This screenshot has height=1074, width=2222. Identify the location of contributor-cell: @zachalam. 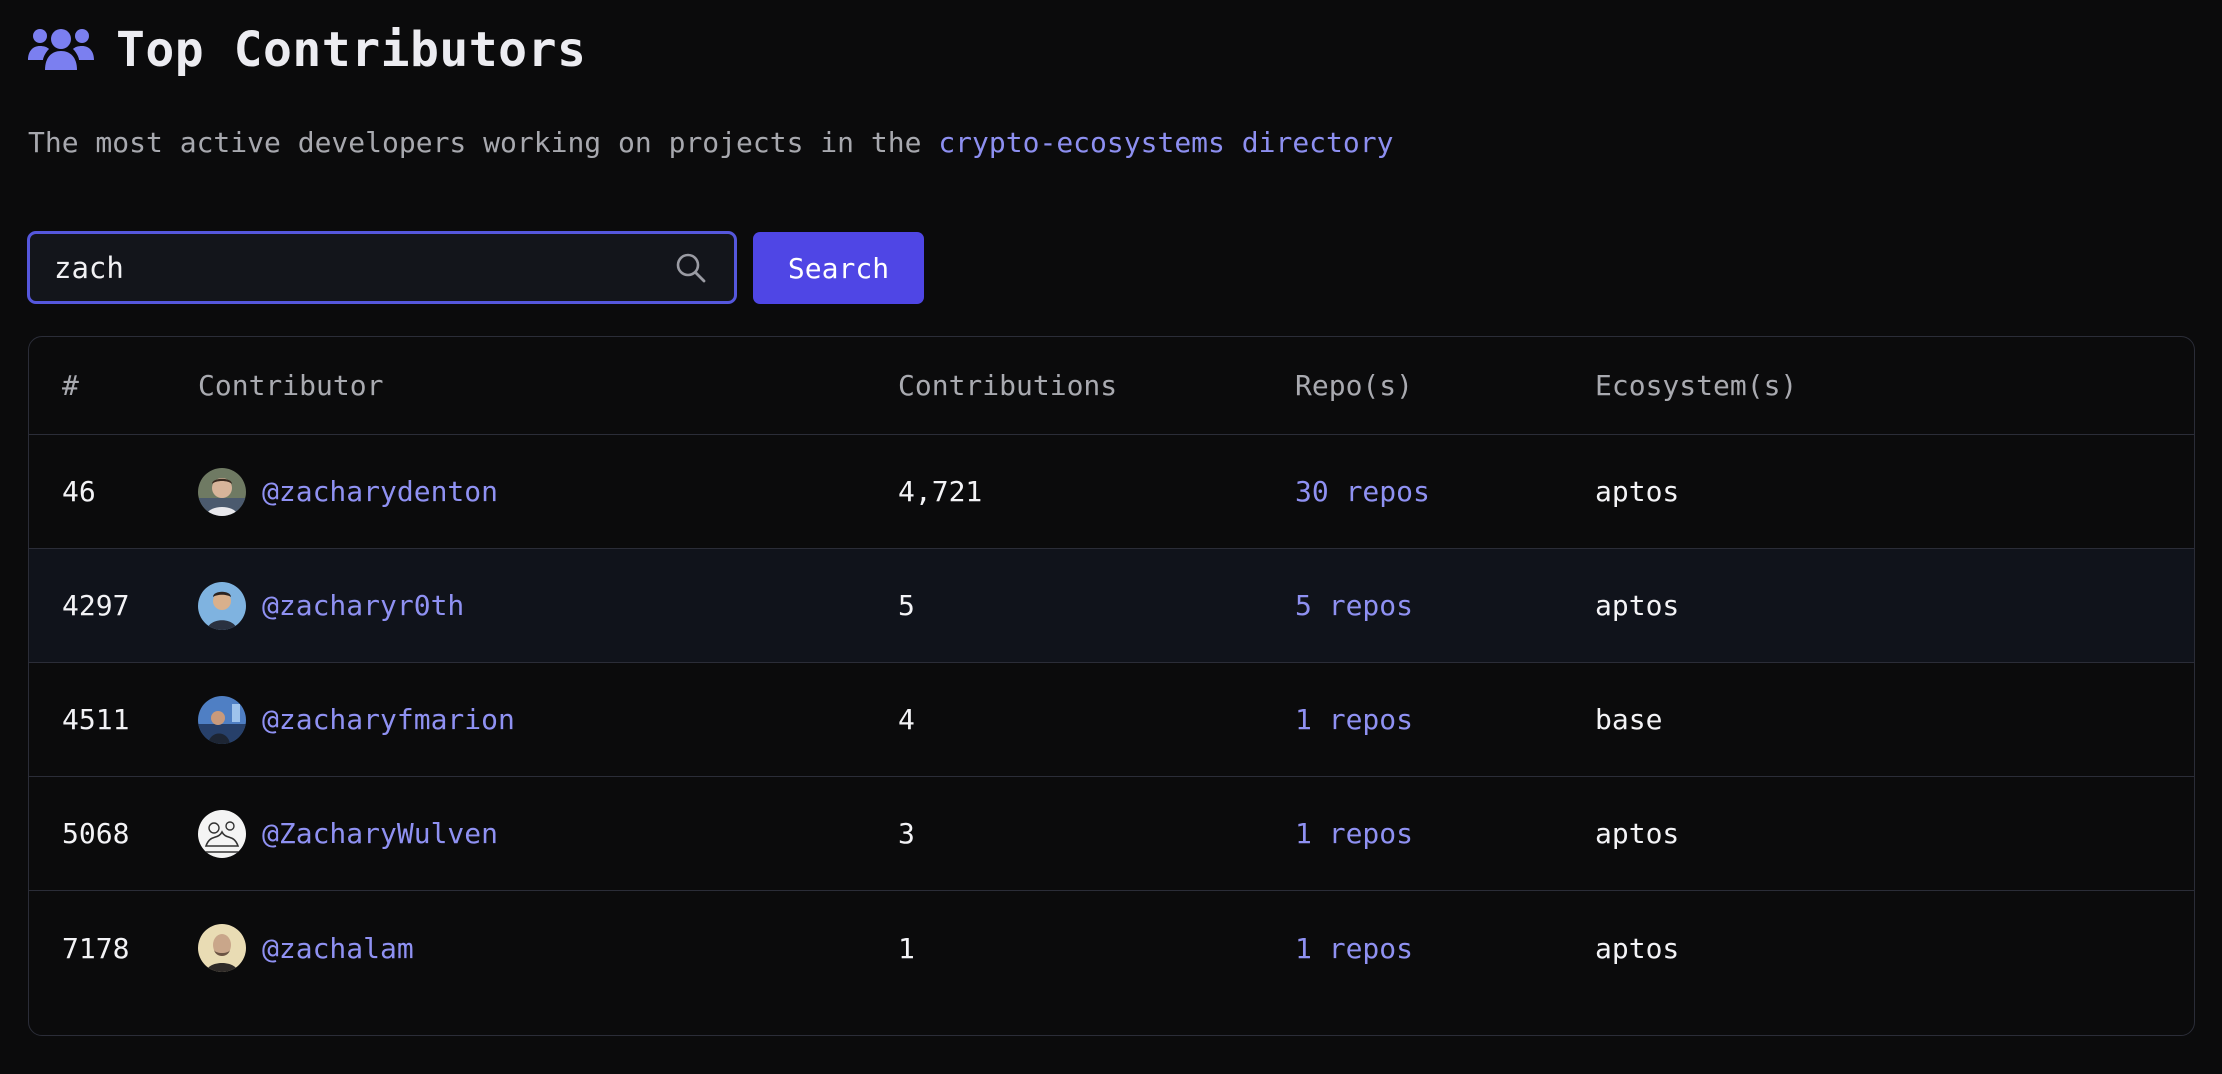
(306, 948).